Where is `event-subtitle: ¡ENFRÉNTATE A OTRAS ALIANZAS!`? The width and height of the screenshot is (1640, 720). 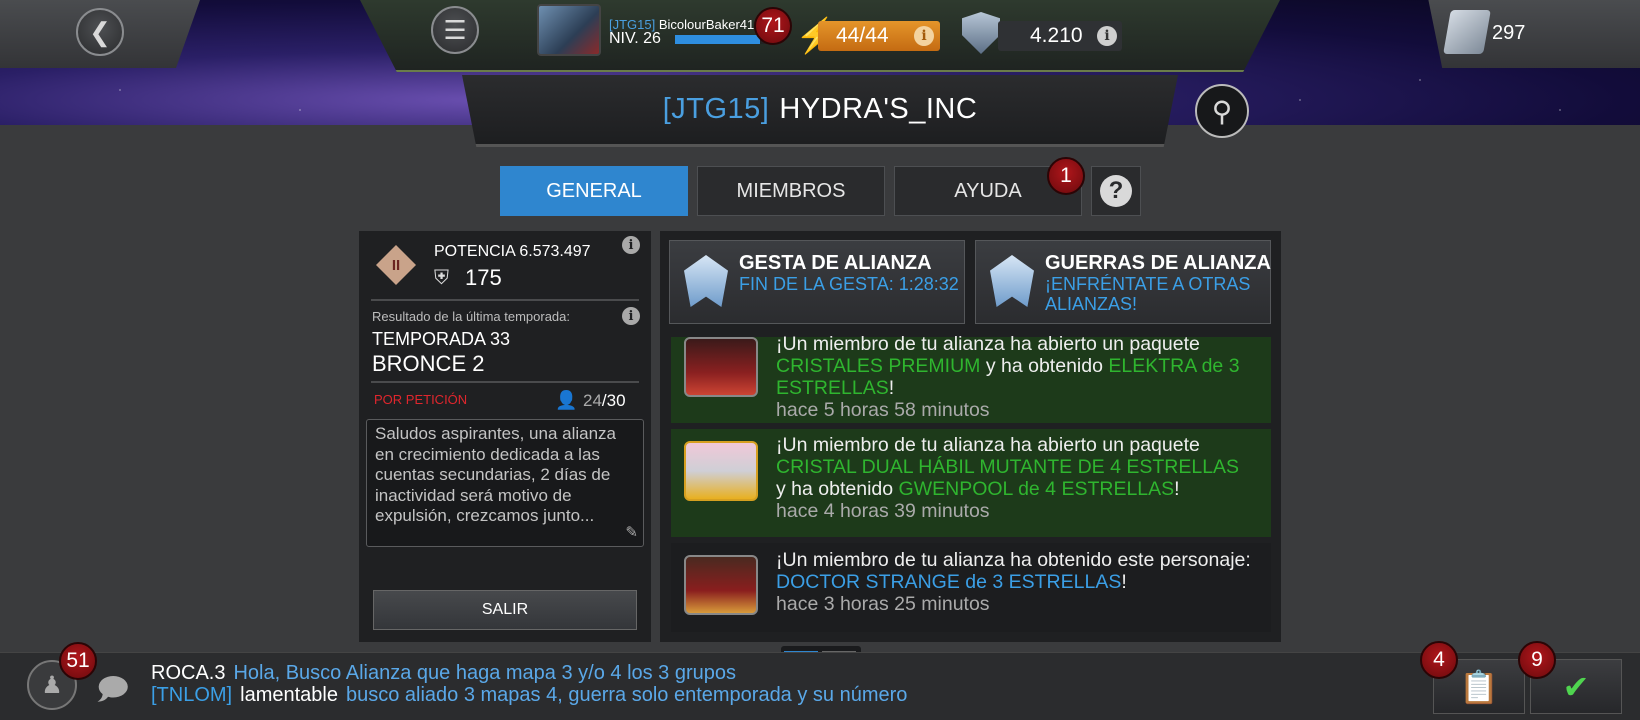
event-subtitle: ¡ENFRÉNTATE A OTRAS ALIANZAS! is located at coordinates (1148, 294).